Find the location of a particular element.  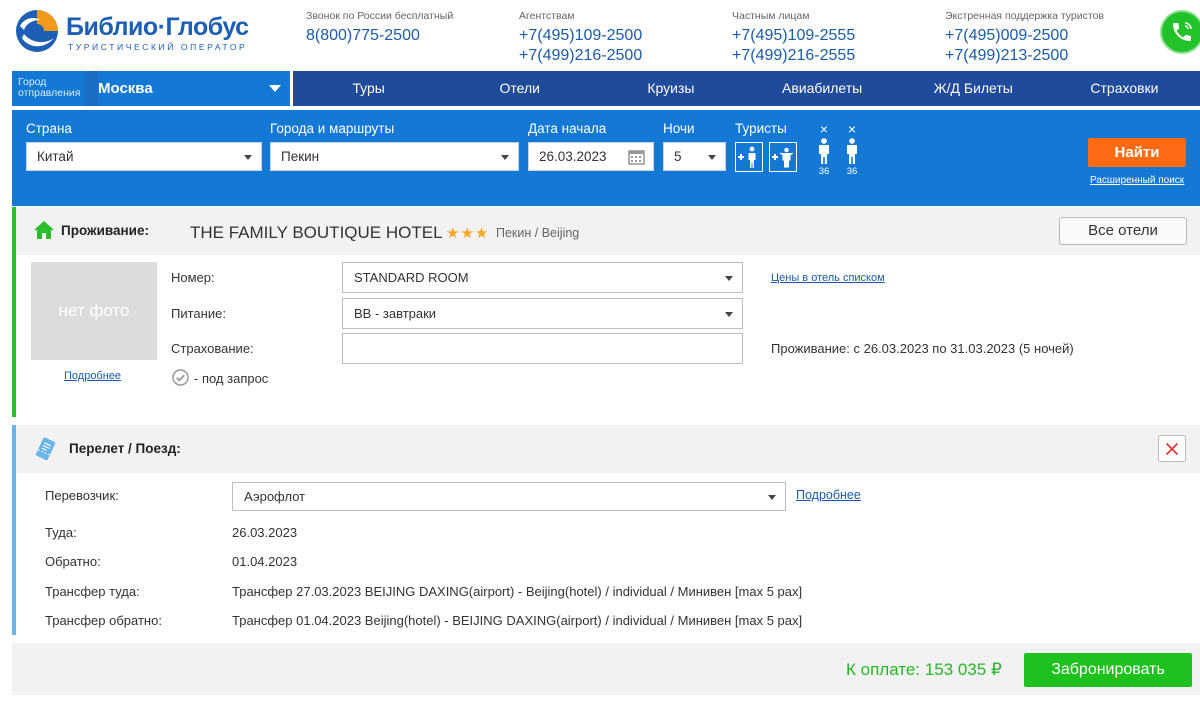

route-value: Пекин is located at coordinates (300, 156).